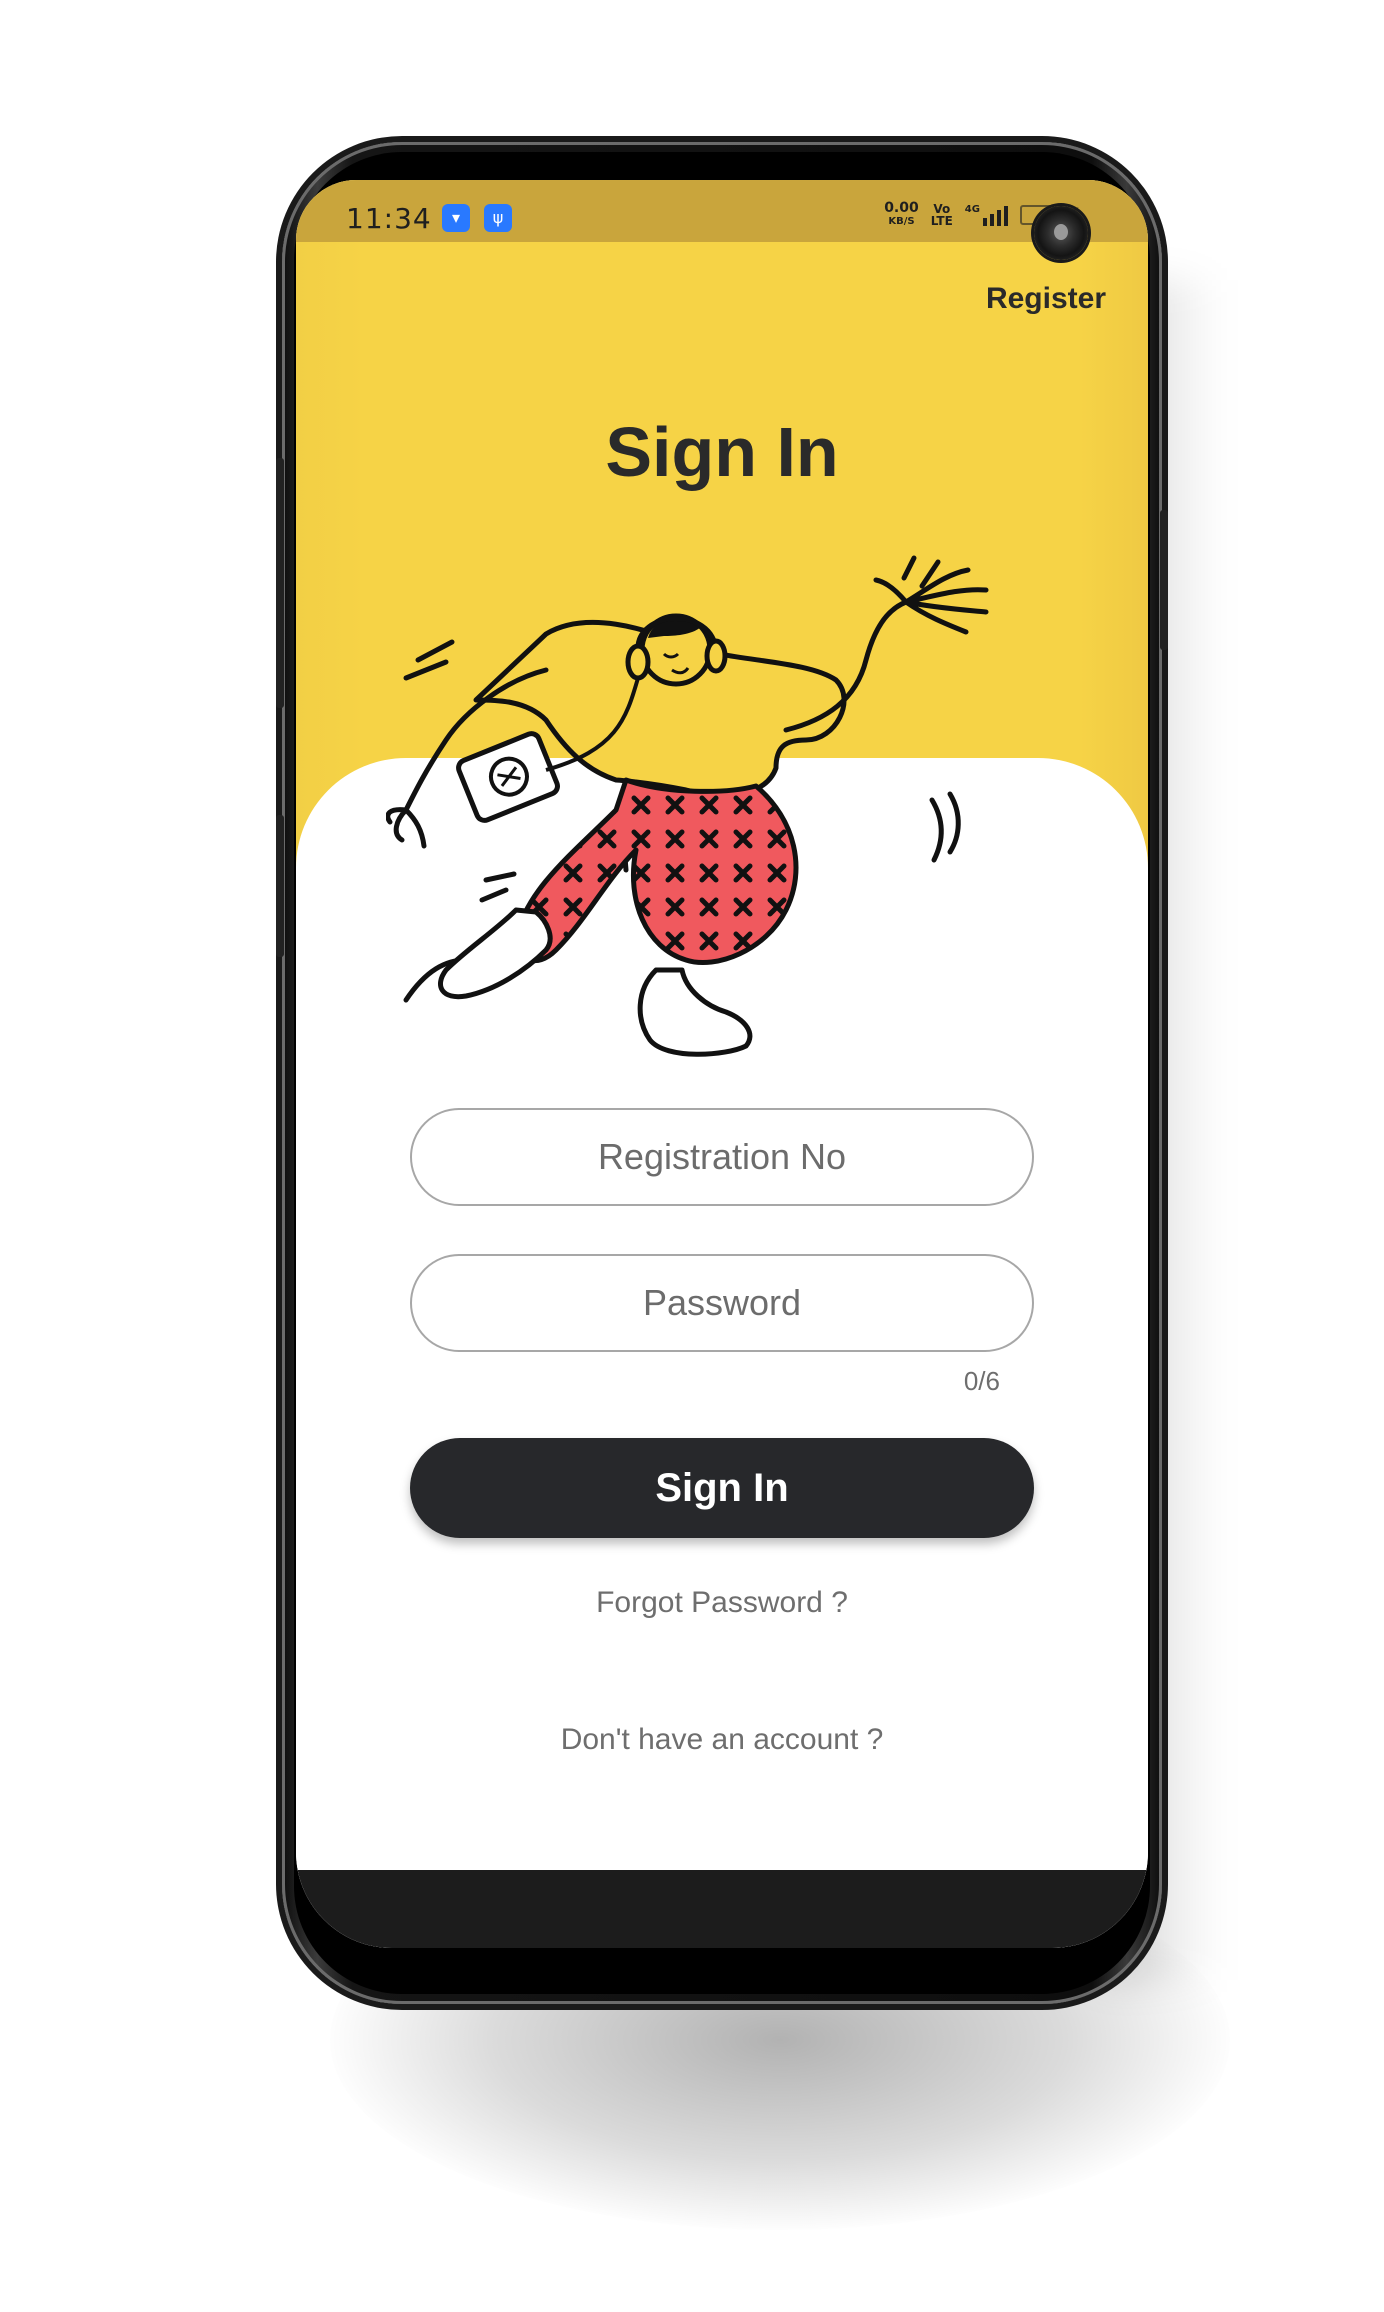 Image resolution: width=1384 pixels, height=2312 pixels. I want to click on network-speed-value: 0.00, so click(901, 208).